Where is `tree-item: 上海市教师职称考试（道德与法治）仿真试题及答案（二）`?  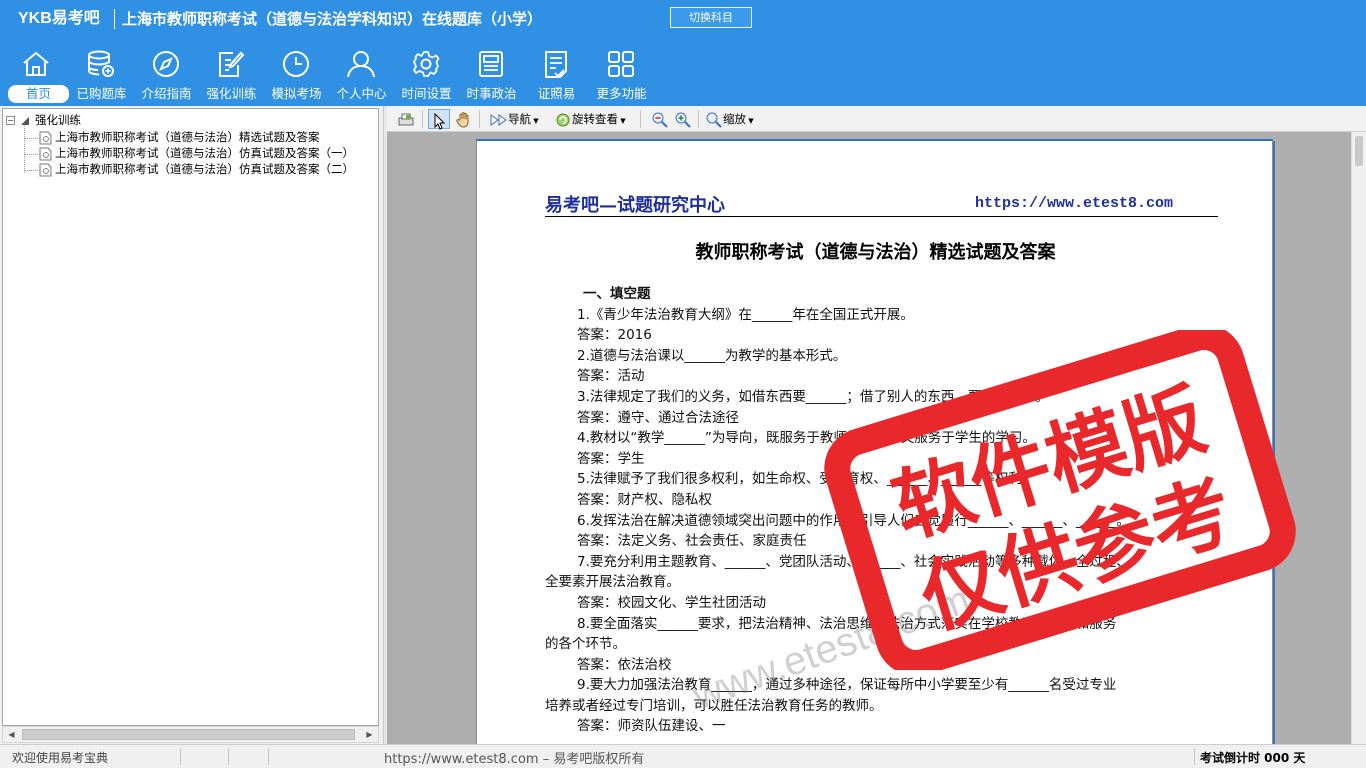
tree-item: 上海市教师职称考试（道德与法治）仿真试题及答案（二） is located at coordinates (196, 169).